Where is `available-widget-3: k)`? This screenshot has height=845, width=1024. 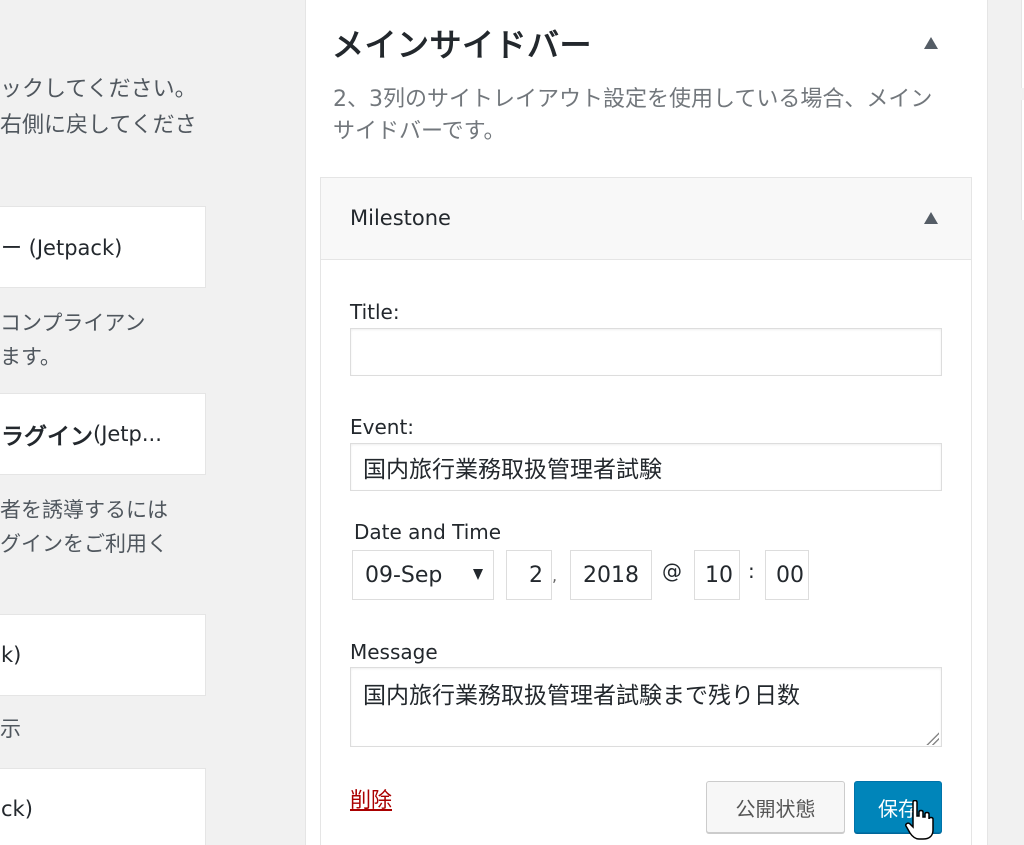
available-widget-3: k) is located at coordinates (103, 655).